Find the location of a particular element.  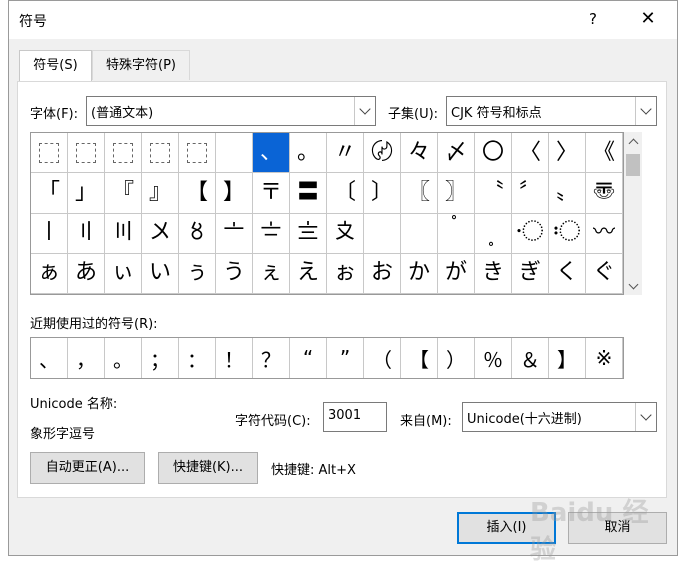

symbol-cell: 〆 is located at coordinates (456, 153).